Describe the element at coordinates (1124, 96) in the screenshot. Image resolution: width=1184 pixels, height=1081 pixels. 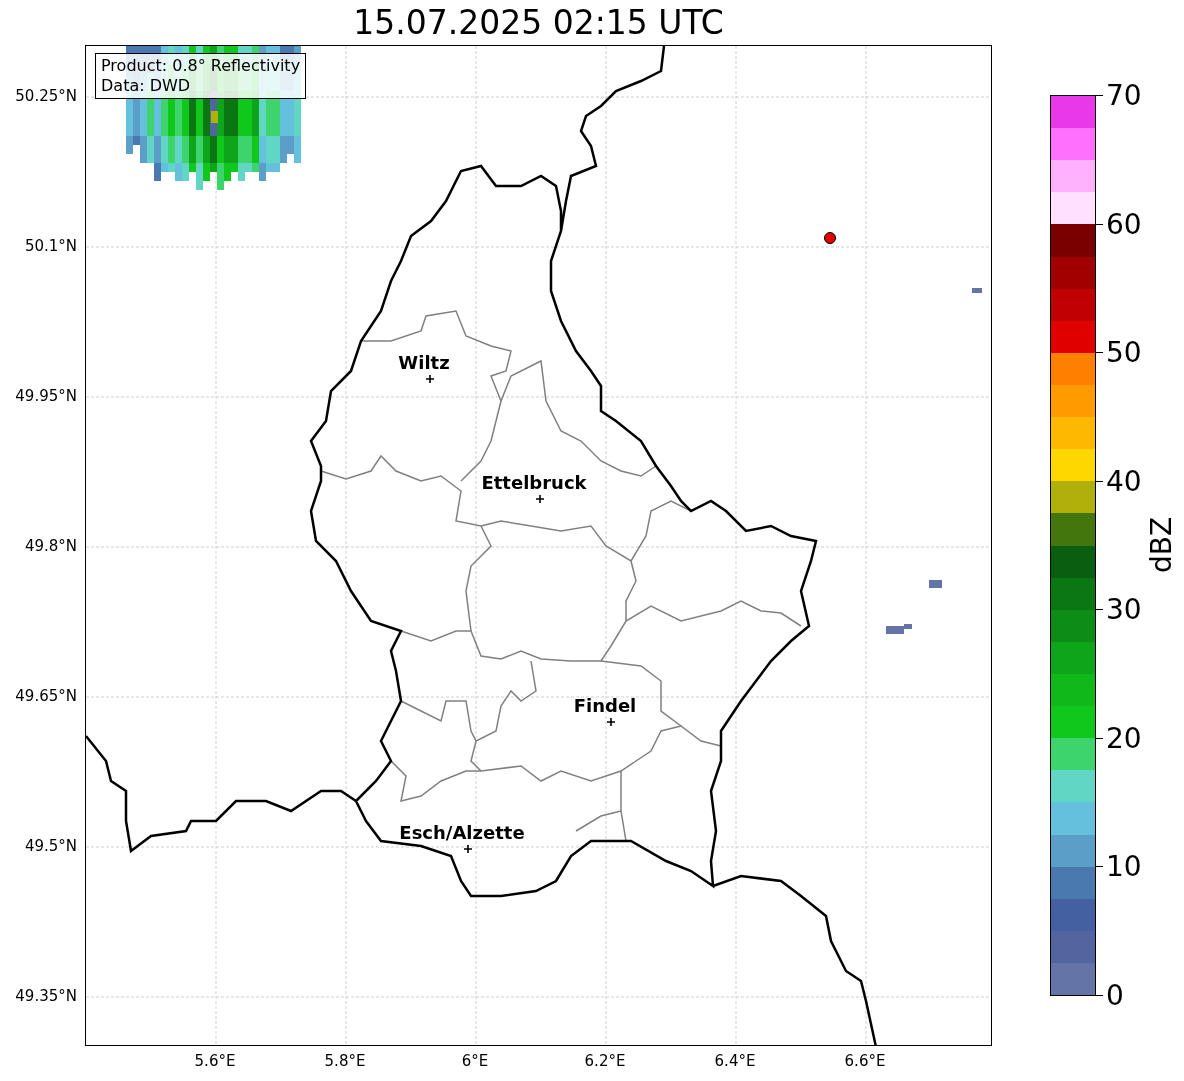
I see `colorbar-tick-label: 70` at that location.